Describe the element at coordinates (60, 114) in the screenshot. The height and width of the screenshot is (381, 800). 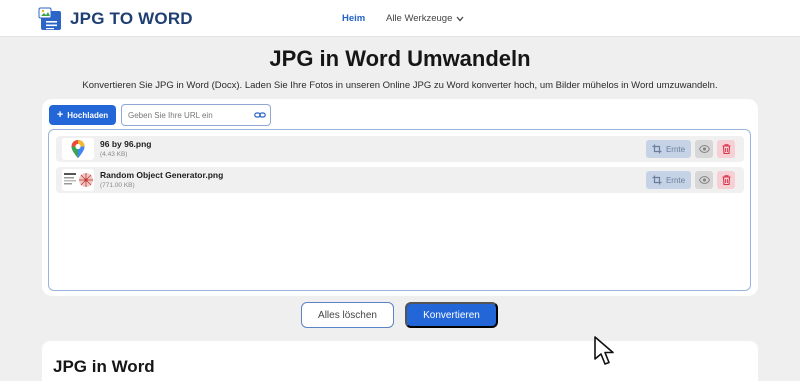
I see `plus-icon: +` at that location.